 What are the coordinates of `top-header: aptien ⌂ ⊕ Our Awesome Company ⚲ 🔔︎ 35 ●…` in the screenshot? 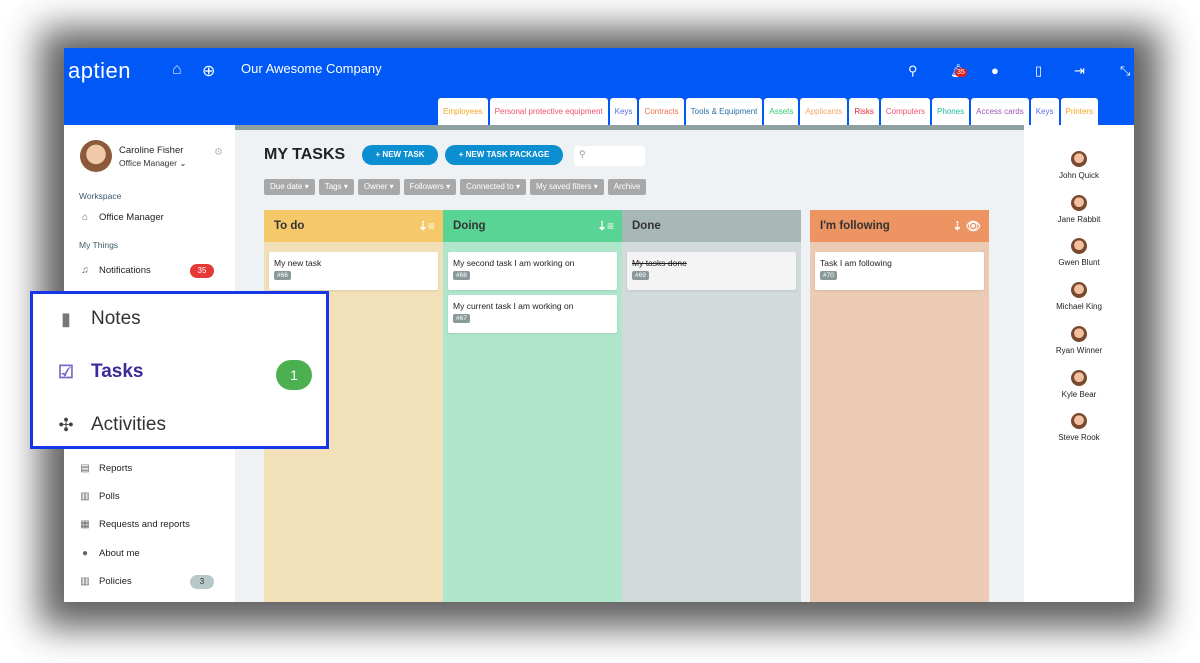 It's located at (599, 86).